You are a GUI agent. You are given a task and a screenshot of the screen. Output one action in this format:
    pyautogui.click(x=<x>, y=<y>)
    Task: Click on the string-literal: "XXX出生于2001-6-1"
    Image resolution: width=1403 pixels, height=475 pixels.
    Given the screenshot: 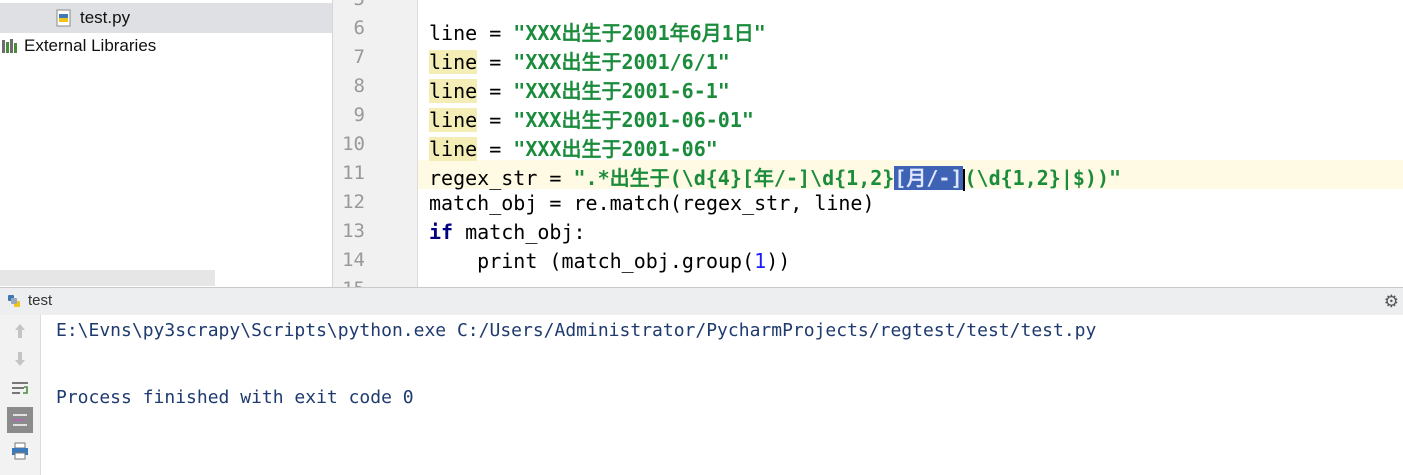 What is the action you would take?
    pyautogui.click(x=621, y=91)
    